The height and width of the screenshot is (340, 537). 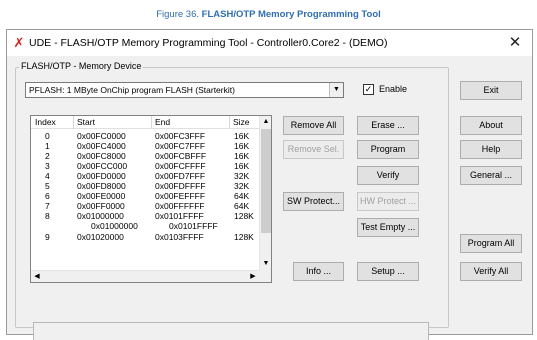 What do you see at coordinates (145, 146) in the screenshot?
I see `list-row: 1 0x00FC4000 0x00FC7FFF 16K` at bounding box center [145, 146].